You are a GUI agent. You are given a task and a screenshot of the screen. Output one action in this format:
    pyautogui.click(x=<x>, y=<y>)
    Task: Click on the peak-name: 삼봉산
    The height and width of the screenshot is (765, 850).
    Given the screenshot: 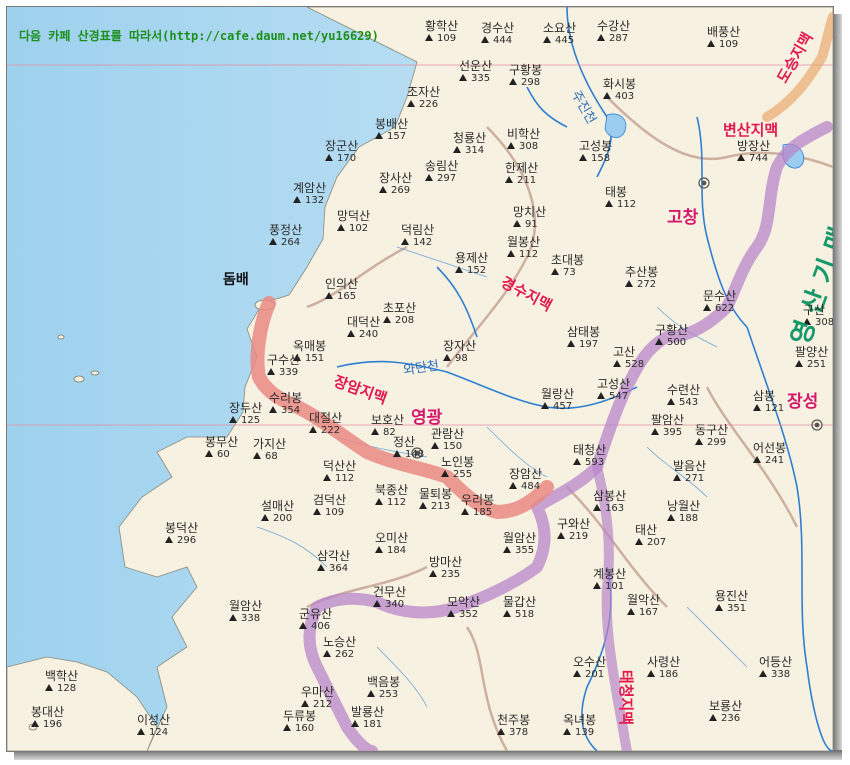 What is the action you would take?
    pyautogui.click(x=610, y=496)
    